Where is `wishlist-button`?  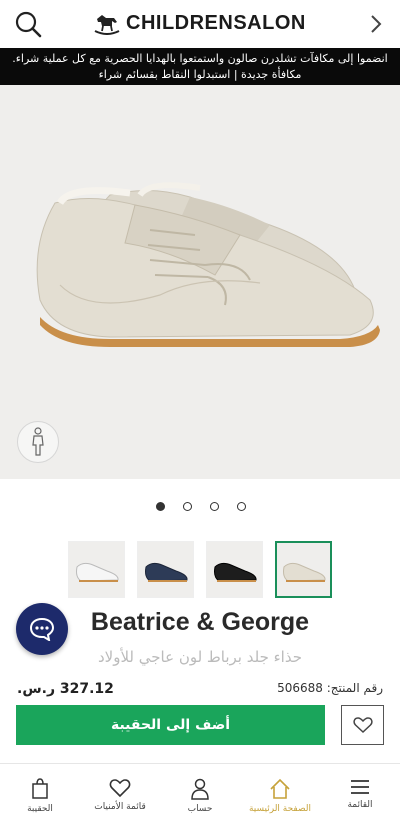 wishlist-button is located at coordinates (362, 725).